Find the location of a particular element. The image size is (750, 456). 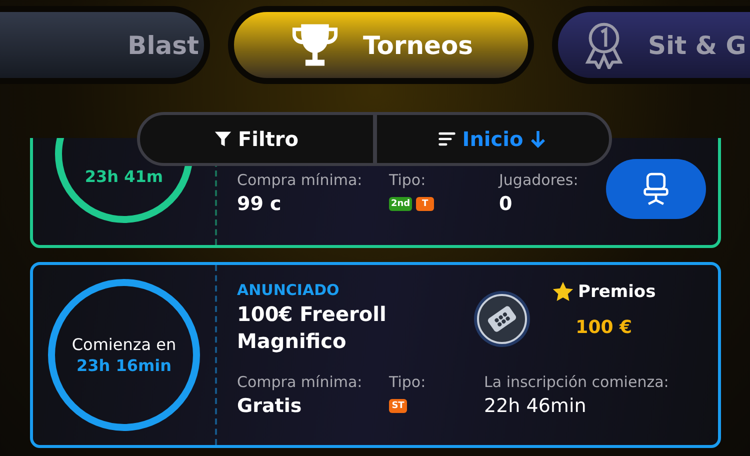

category-tab: Sit & G is located at coordinates (651, 45).